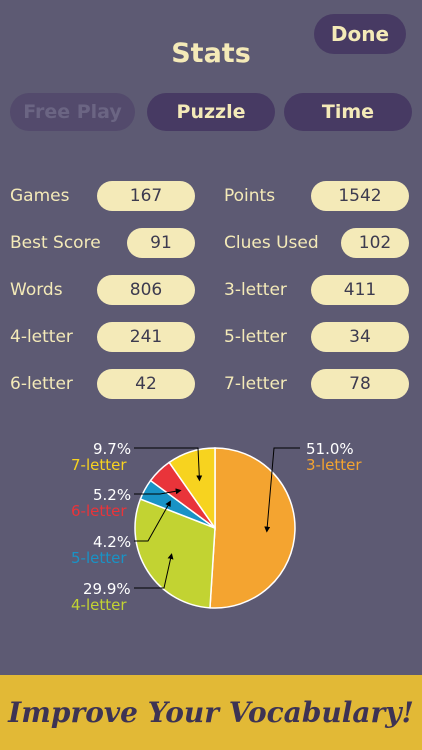 The height and width of the screenshot is (750, 422). I want to click on pie-percent-3-letter: 51.0%, so click(330, 449).